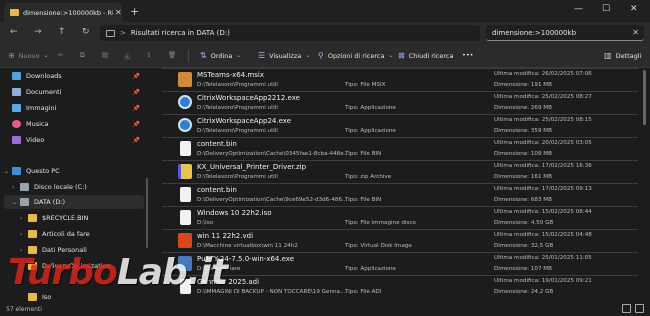 The height and width of the screenshot is (316, 650). What do you see at coordinates (543, 143) in the screenshot?
I see `file-modified: Ultima modifica: 20/02/2025 03:05` at bounding box center [543, 143].